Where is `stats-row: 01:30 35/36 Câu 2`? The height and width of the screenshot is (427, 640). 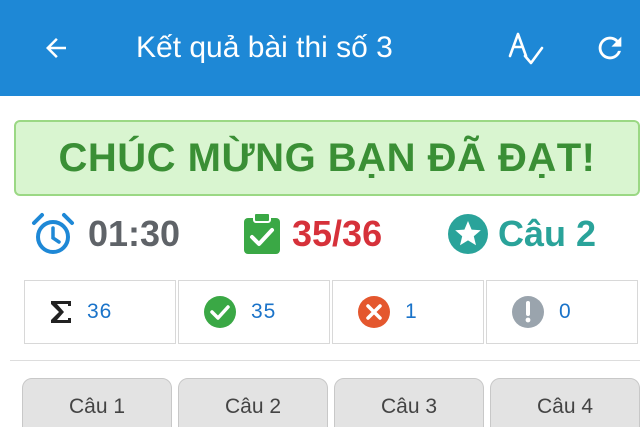 stats-row: 01:30 35/36 Câu 2 is located at coordinates (320, 234).